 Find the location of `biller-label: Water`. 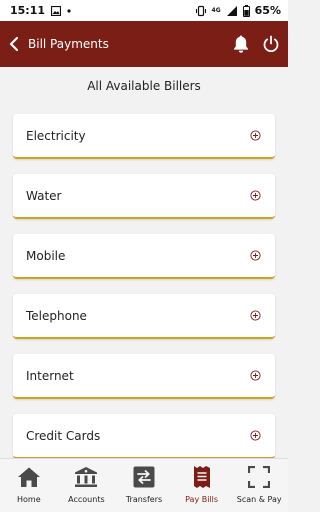

biller-label: Water is located at coordinates (44, 195).